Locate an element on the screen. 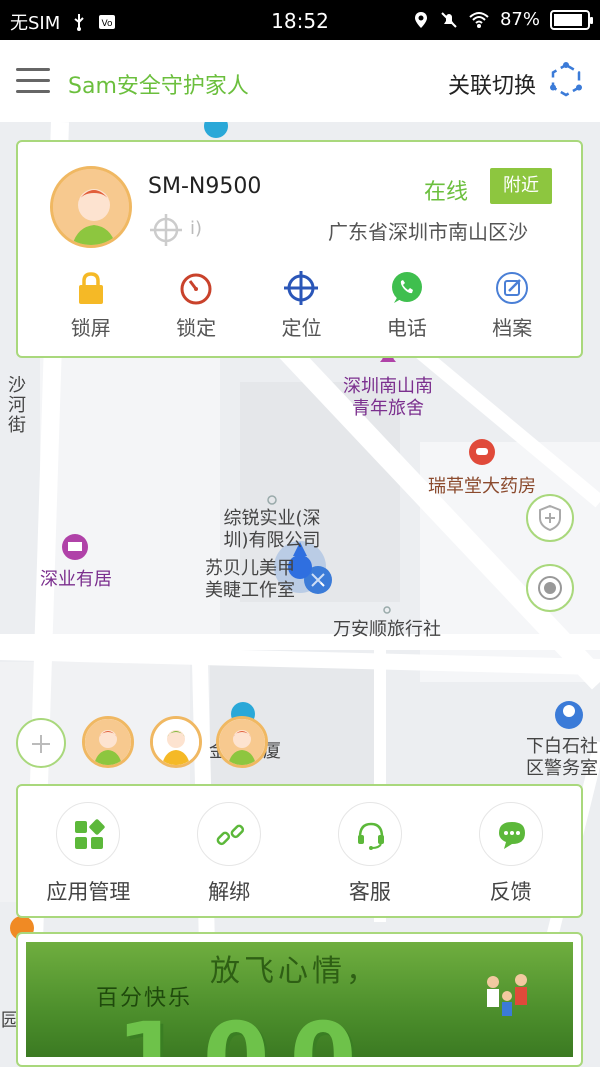 This screenshot has width=600, height=1067. phone-button: 电话 is located at coordinates (407, 305).